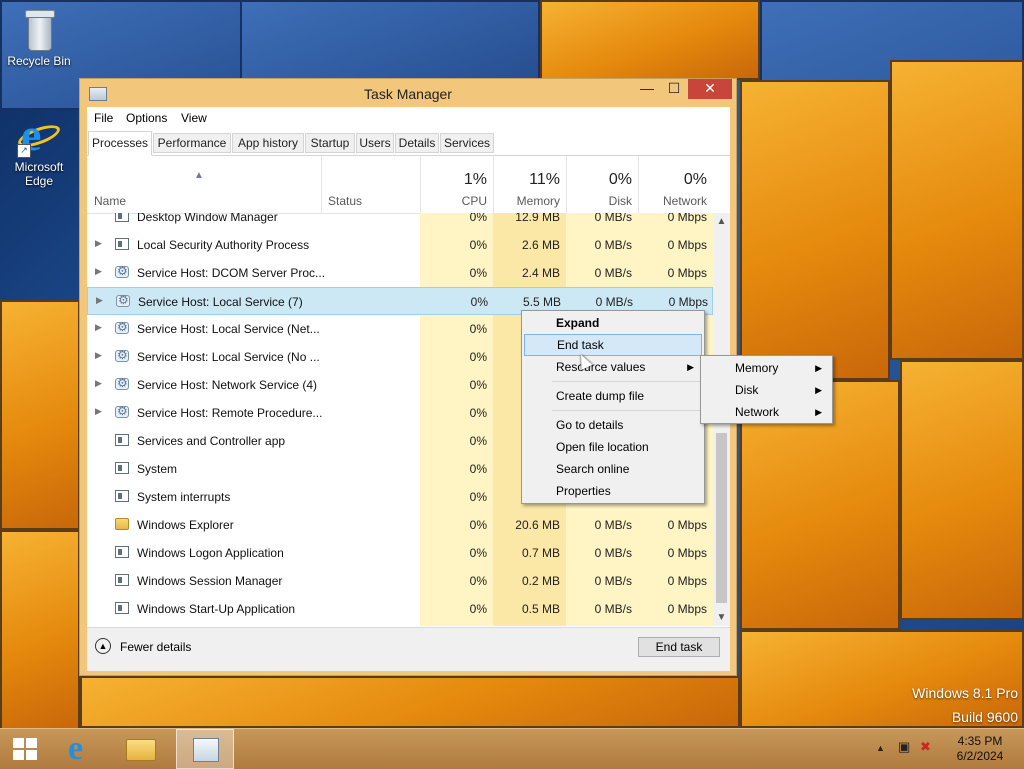  What do you see at coordinates (679, 647) in the screenshot?
I see `end-task-button: End task` at bounding box center [679, 647].